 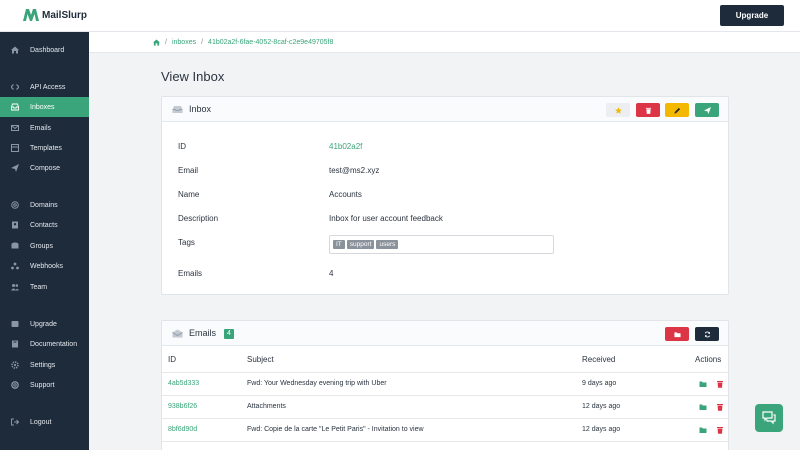 I want to click on sidebar-item-label: Domains, so click(x=44, y=205).